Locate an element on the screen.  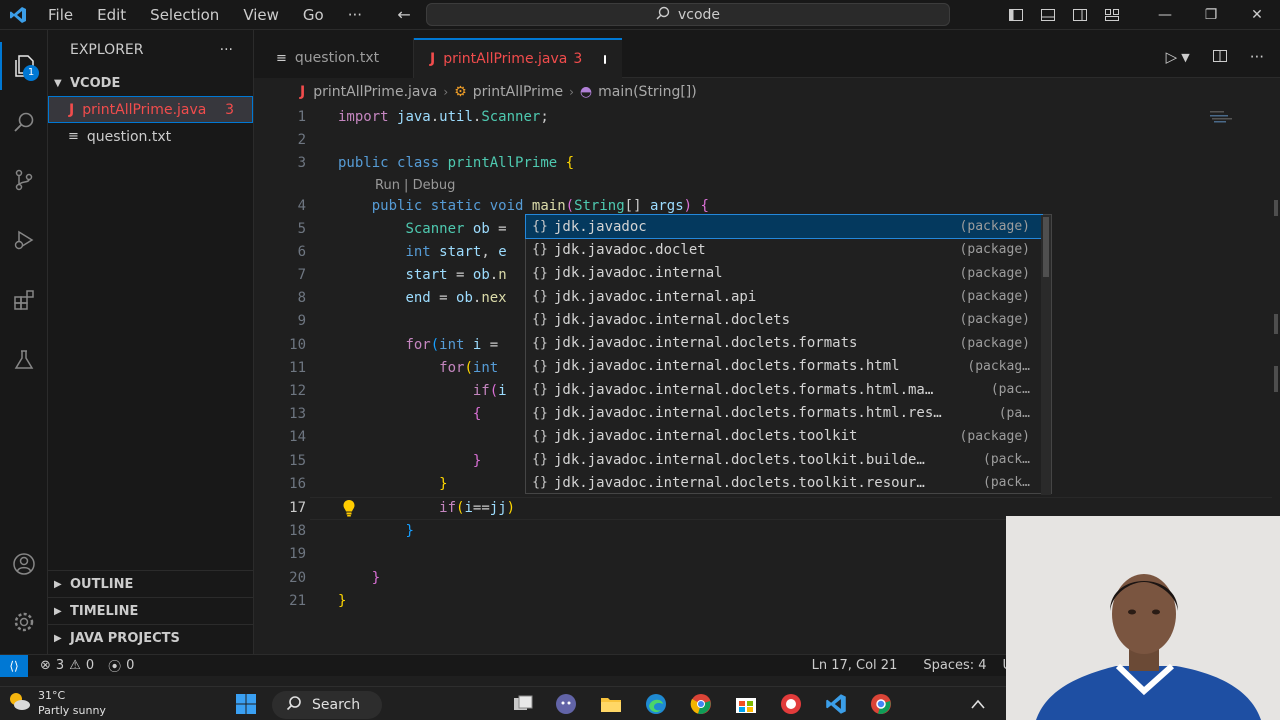
chrome-profile-icon is located at coordinates (881, 704).